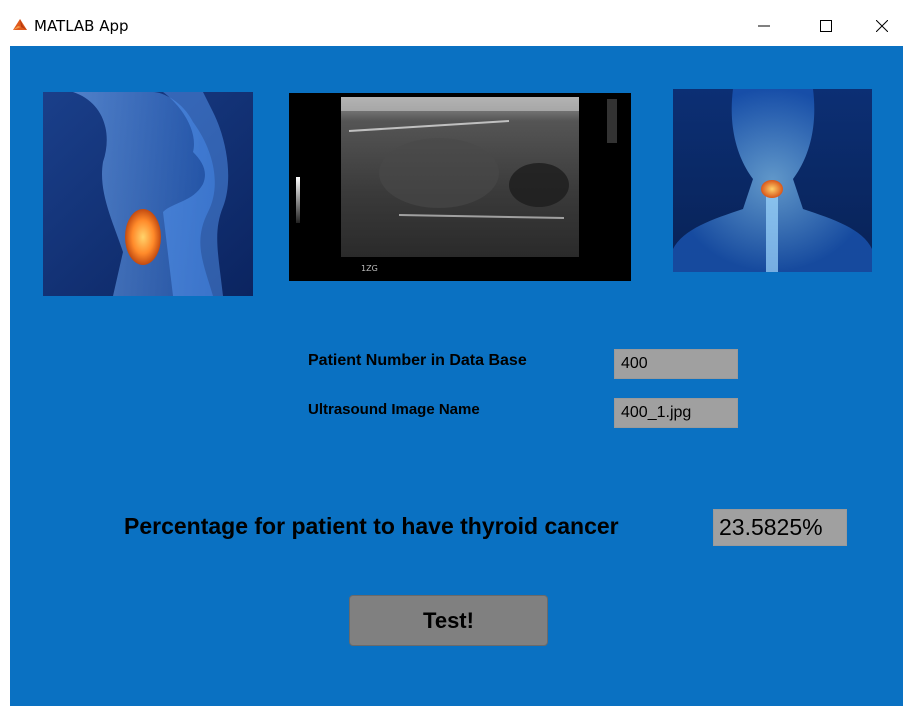  What do you see at coordinates (460, 187) in the screenshot?
I see `ultrasound-scan-image: 1ZG` at bounding box center [460, 187].